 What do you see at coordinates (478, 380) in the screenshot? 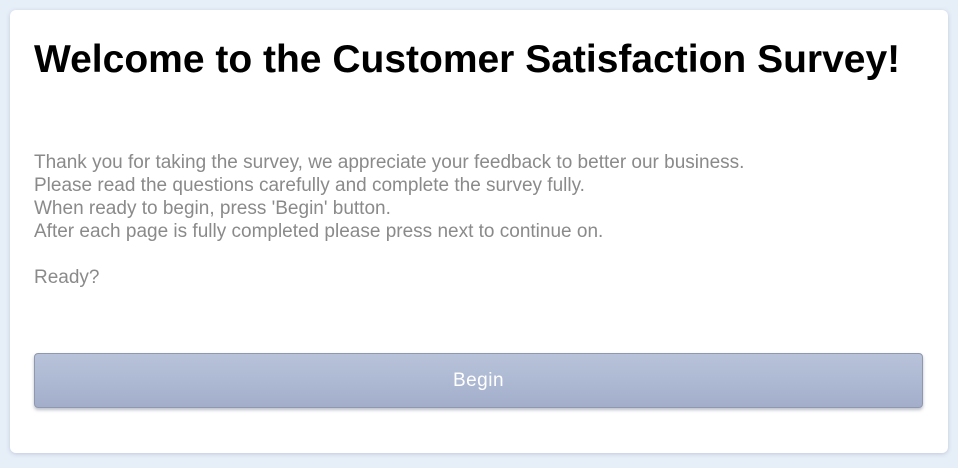
I see `begin-button: Begin` at bounding box center [478, 380].